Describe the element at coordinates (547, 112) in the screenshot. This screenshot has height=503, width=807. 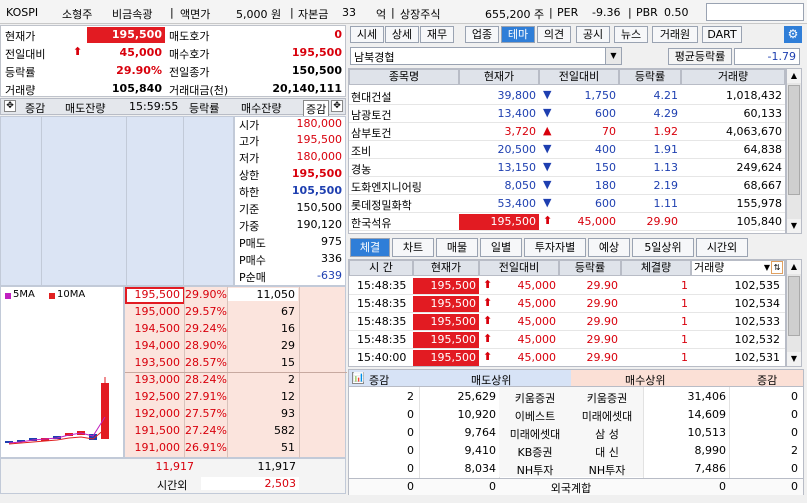
I see `down-arrow-icon: ▼` at that location.